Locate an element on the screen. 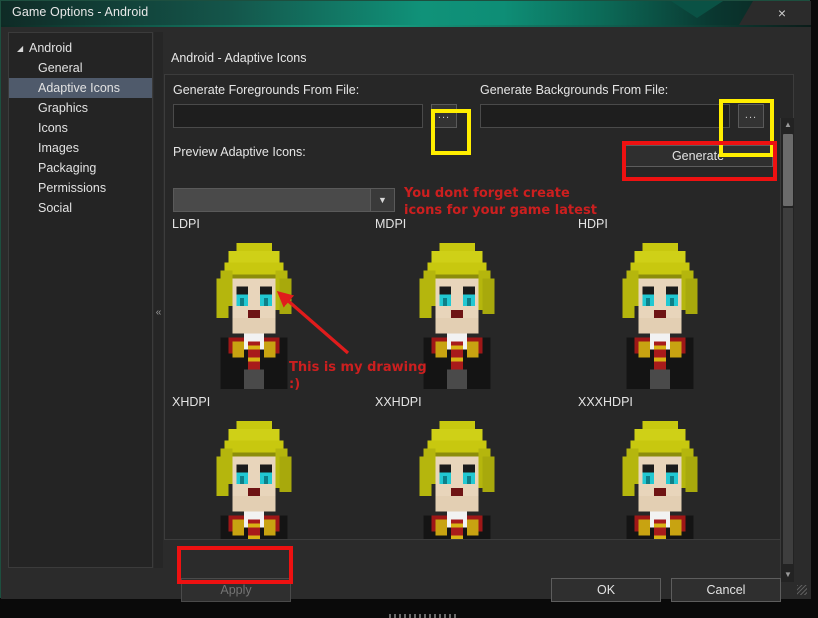  foreground-file-input is located at coordinates (298, 116).